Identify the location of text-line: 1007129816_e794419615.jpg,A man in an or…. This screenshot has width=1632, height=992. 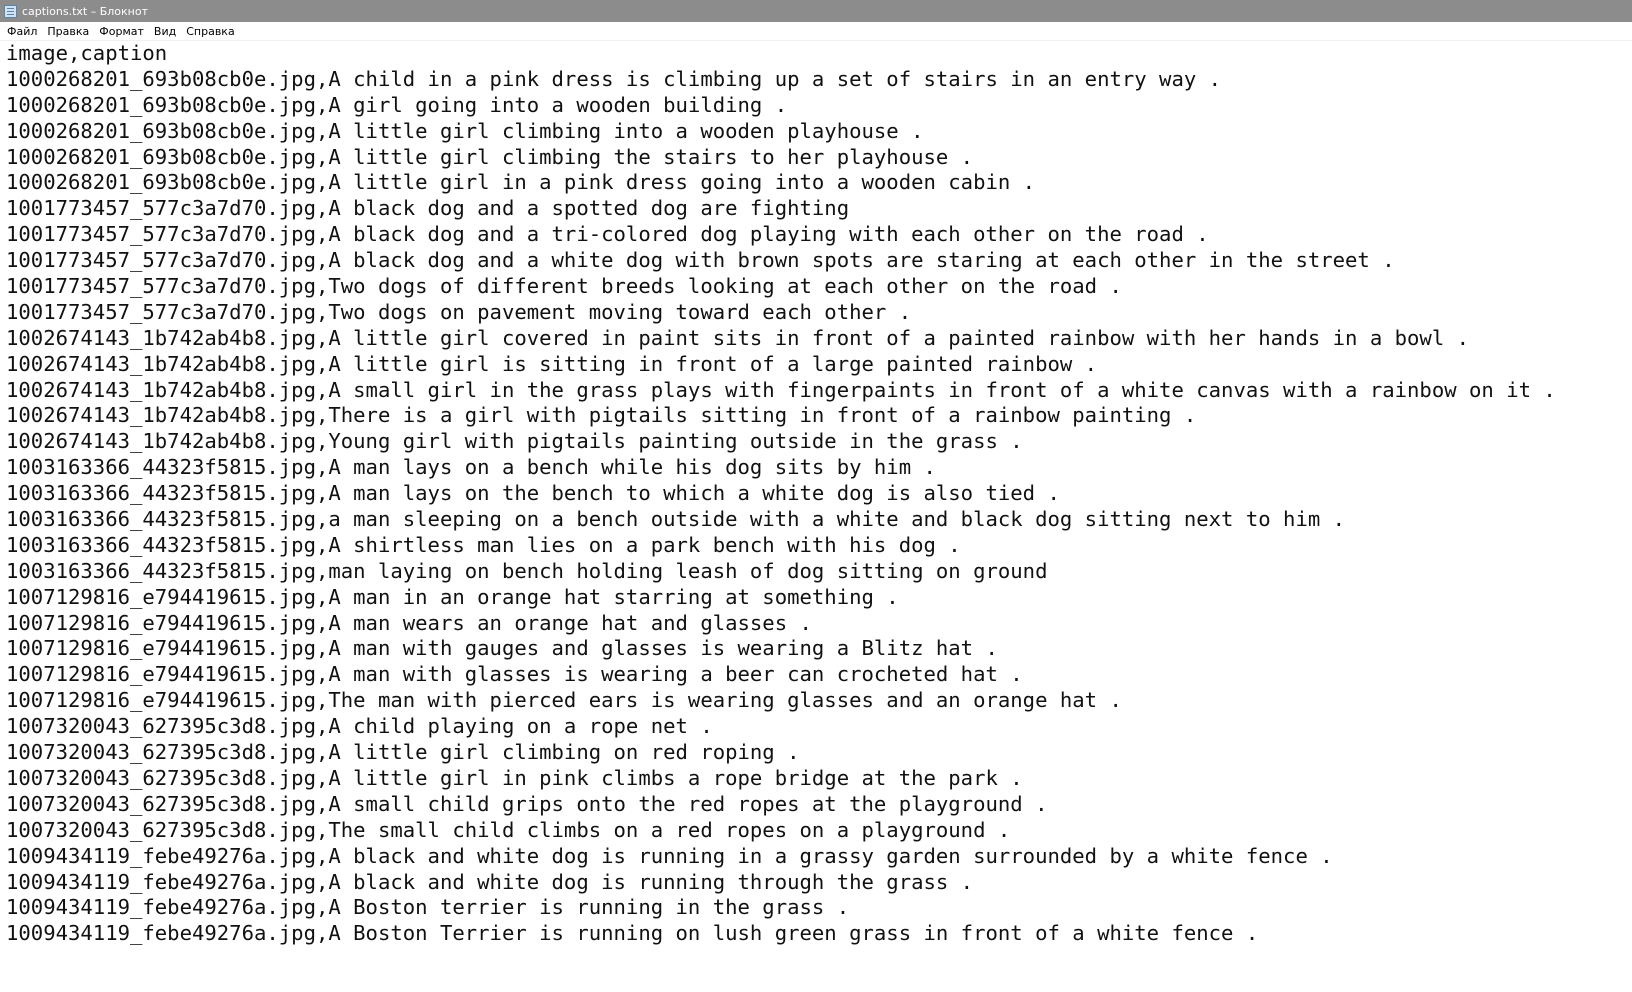
(819, 598).